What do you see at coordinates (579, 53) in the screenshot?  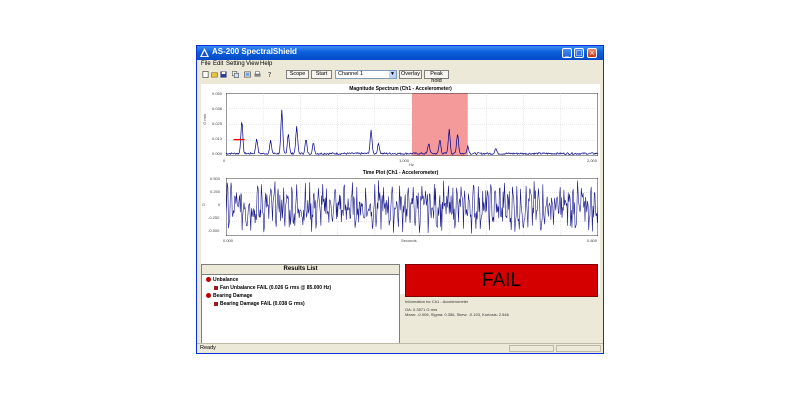 I see `maximize-button: □` at bounding box center [579, 53].